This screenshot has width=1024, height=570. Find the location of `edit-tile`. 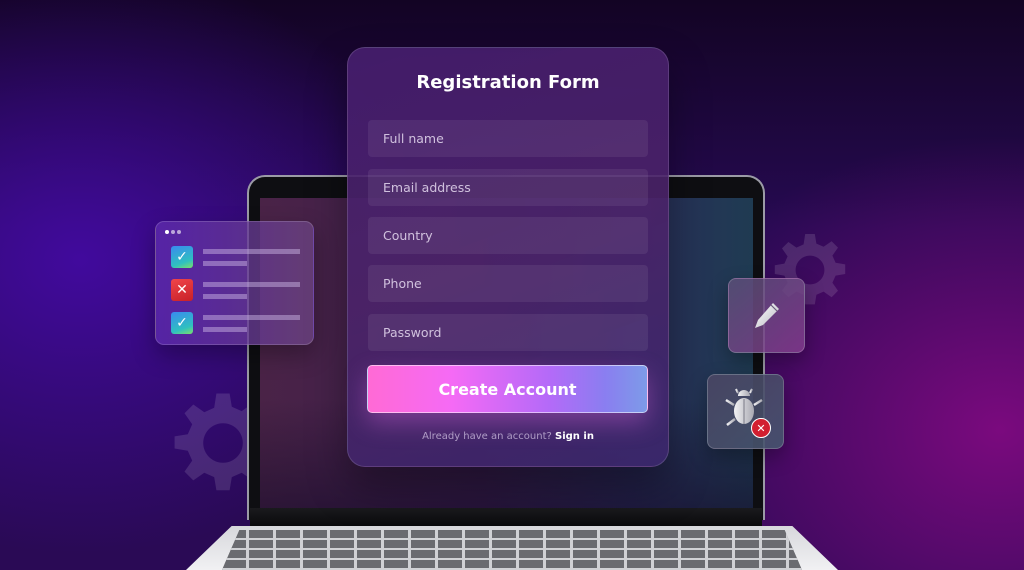

edit-tile is located at coordinates (766, 315).